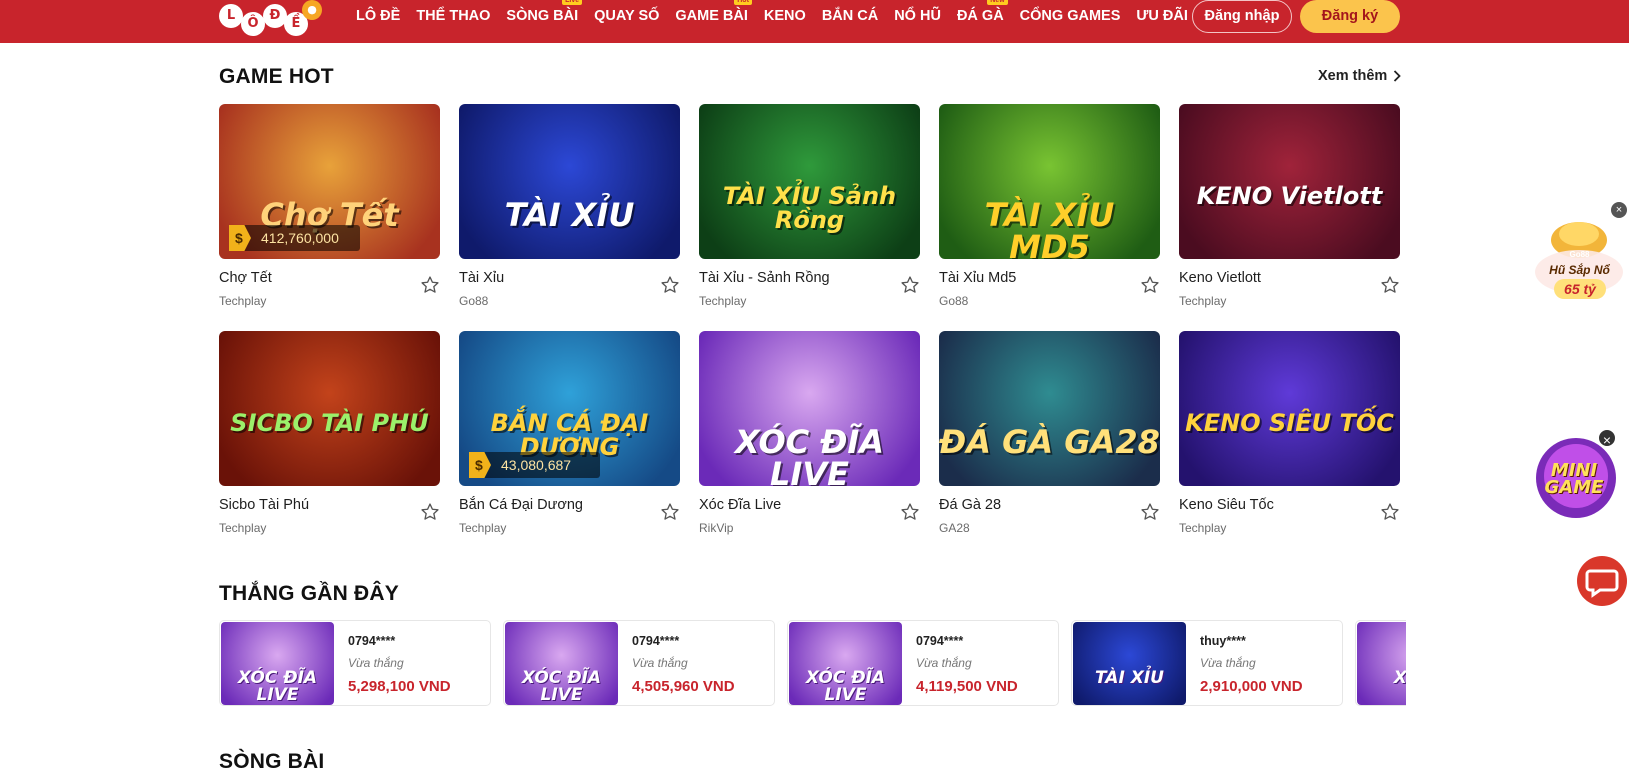 This screenshot has width=1629, height=774. What do you see at coordinates (1380, 663) in the screenshot?
I see `recent-win-card: XÓC` at bounding box center [1380, 663].